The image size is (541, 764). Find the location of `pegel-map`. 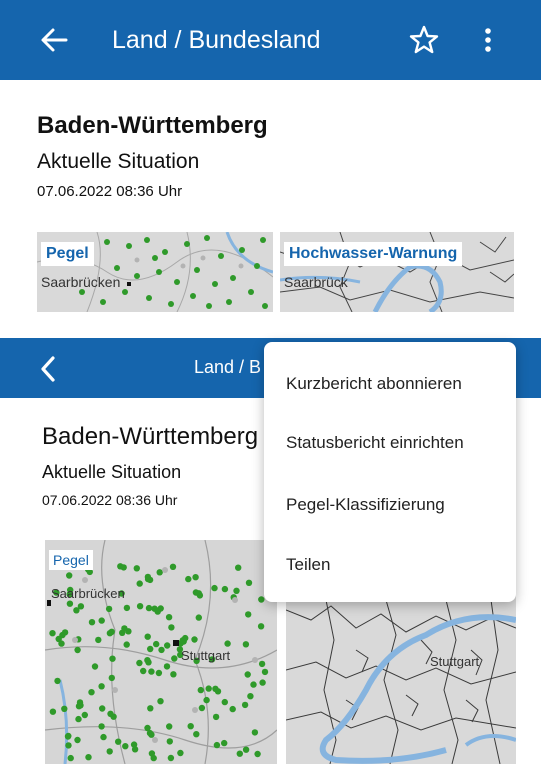

pegel-map is located at coordinates (161, 652).